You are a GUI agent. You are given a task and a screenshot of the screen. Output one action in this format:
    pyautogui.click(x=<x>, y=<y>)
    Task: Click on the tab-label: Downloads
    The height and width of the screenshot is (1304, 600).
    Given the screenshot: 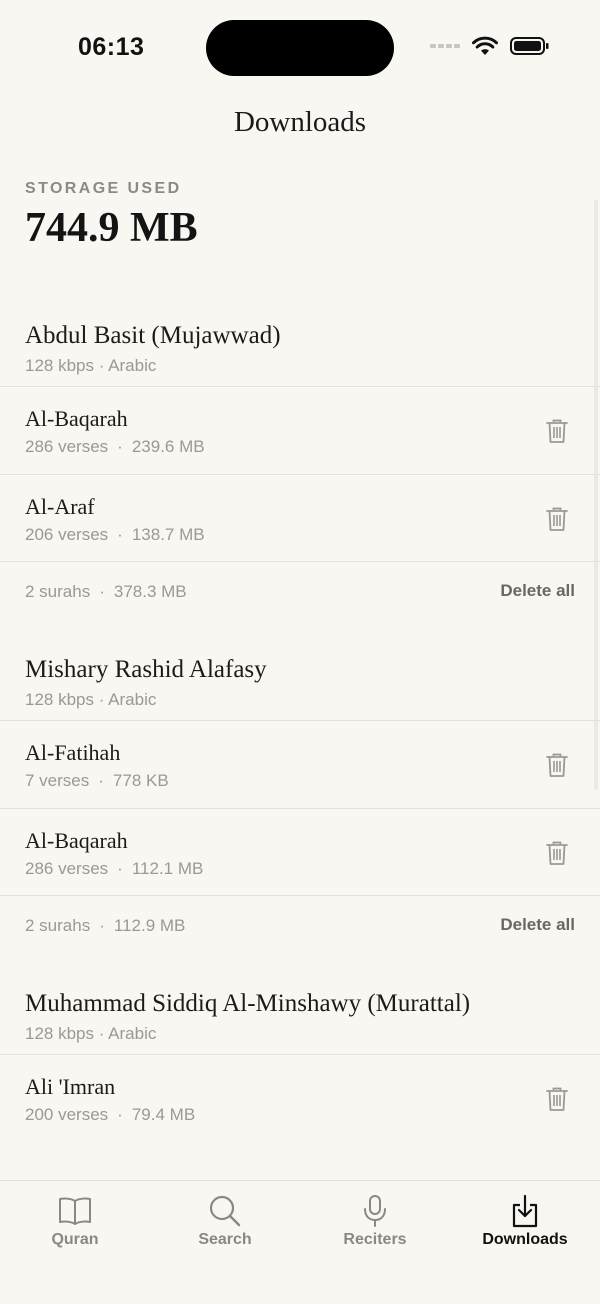 What is the action you would take?
    pyautogui.click(x=525, y=1239)
    